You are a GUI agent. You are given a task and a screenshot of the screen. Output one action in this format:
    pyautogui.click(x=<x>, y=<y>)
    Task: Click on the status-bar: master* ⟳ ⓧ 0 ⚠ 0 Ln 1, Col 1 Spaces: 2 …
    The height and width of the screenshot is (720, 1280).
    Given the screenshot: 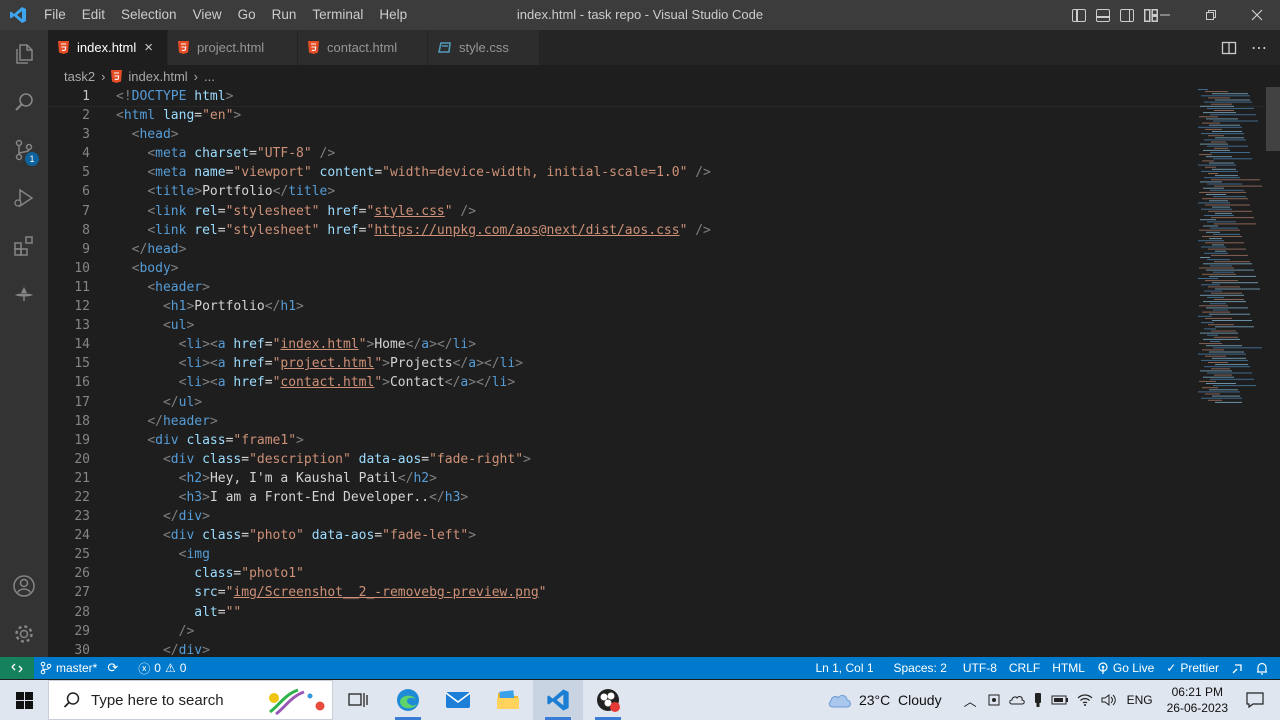 What is the action you would take?
    pyautogui.click(x=640, y=668)
    